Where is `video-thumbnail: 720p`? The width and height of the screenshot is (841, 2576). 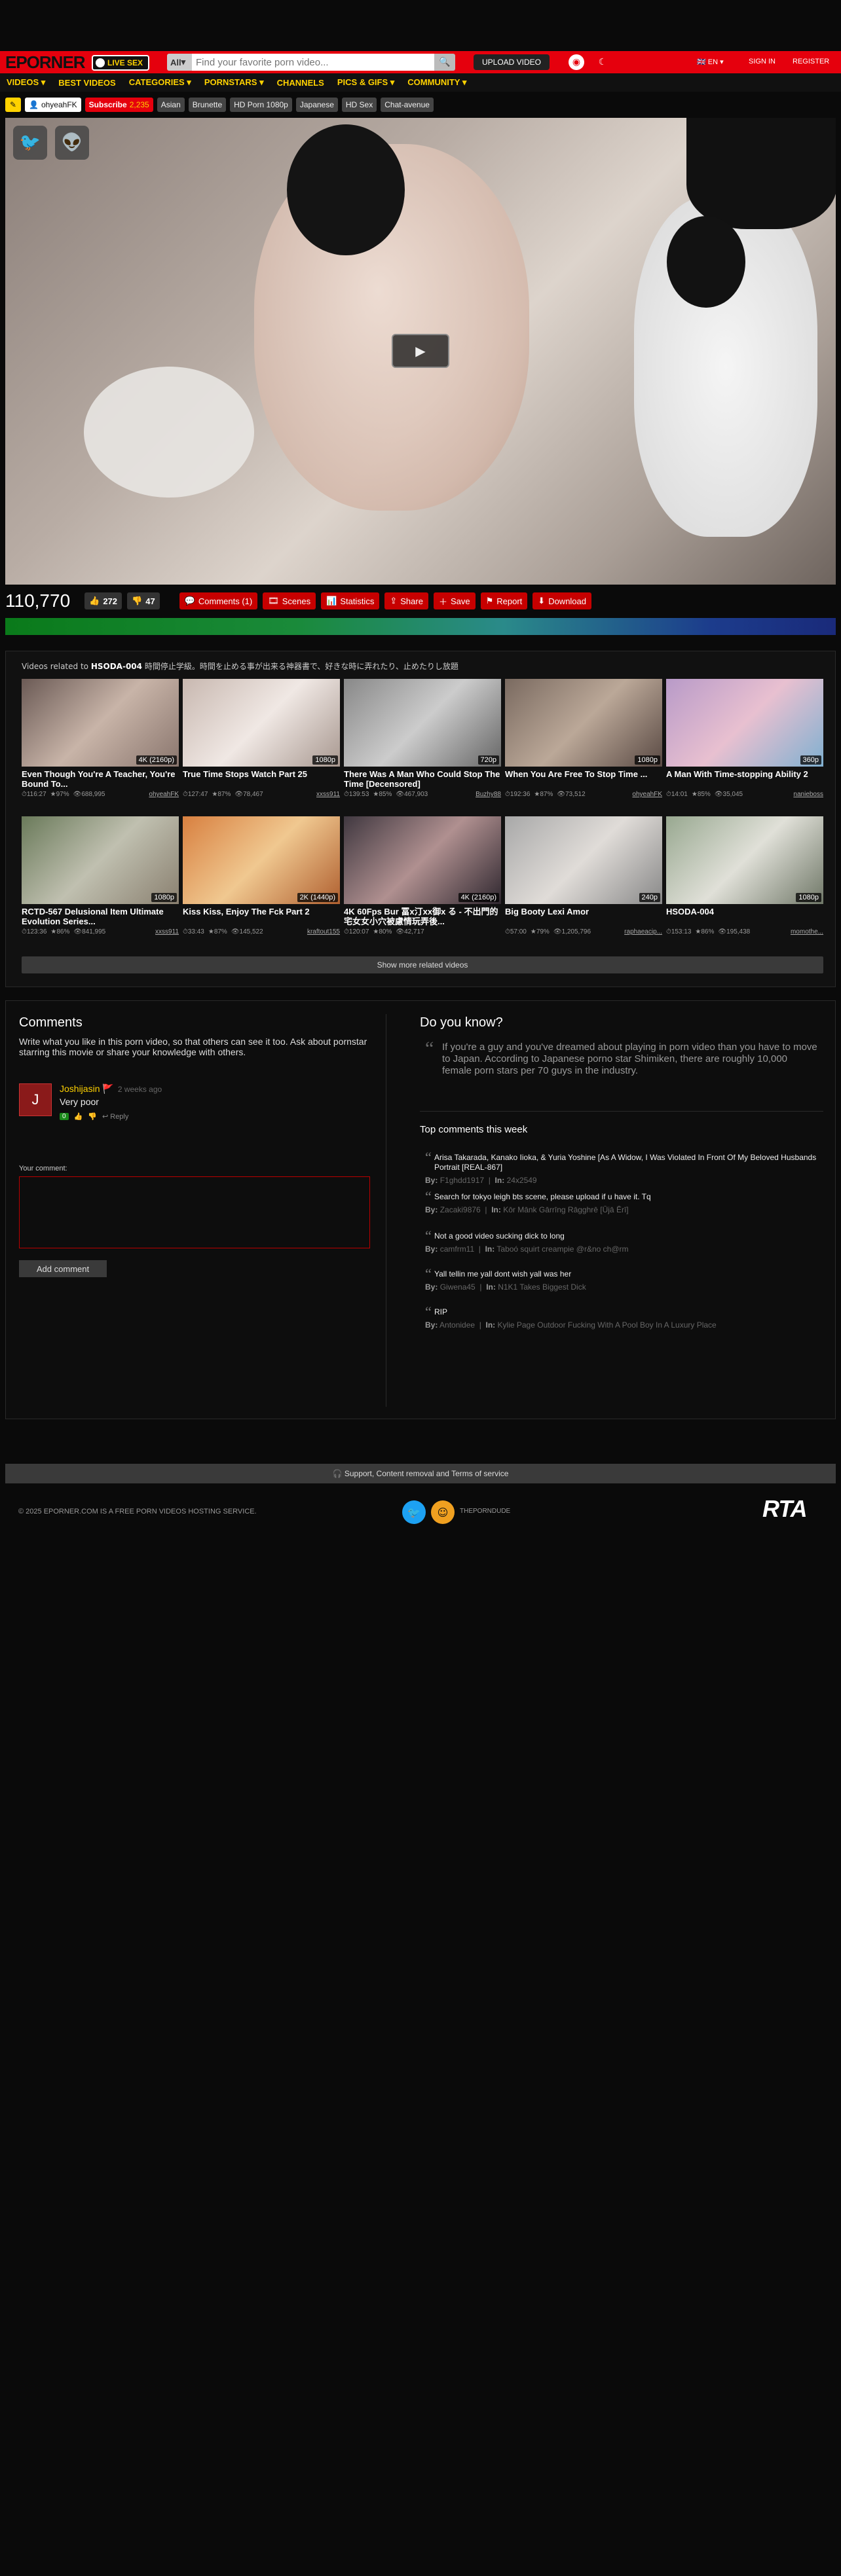 video-thumbnail: 720p is located at coordinates (422, 723).